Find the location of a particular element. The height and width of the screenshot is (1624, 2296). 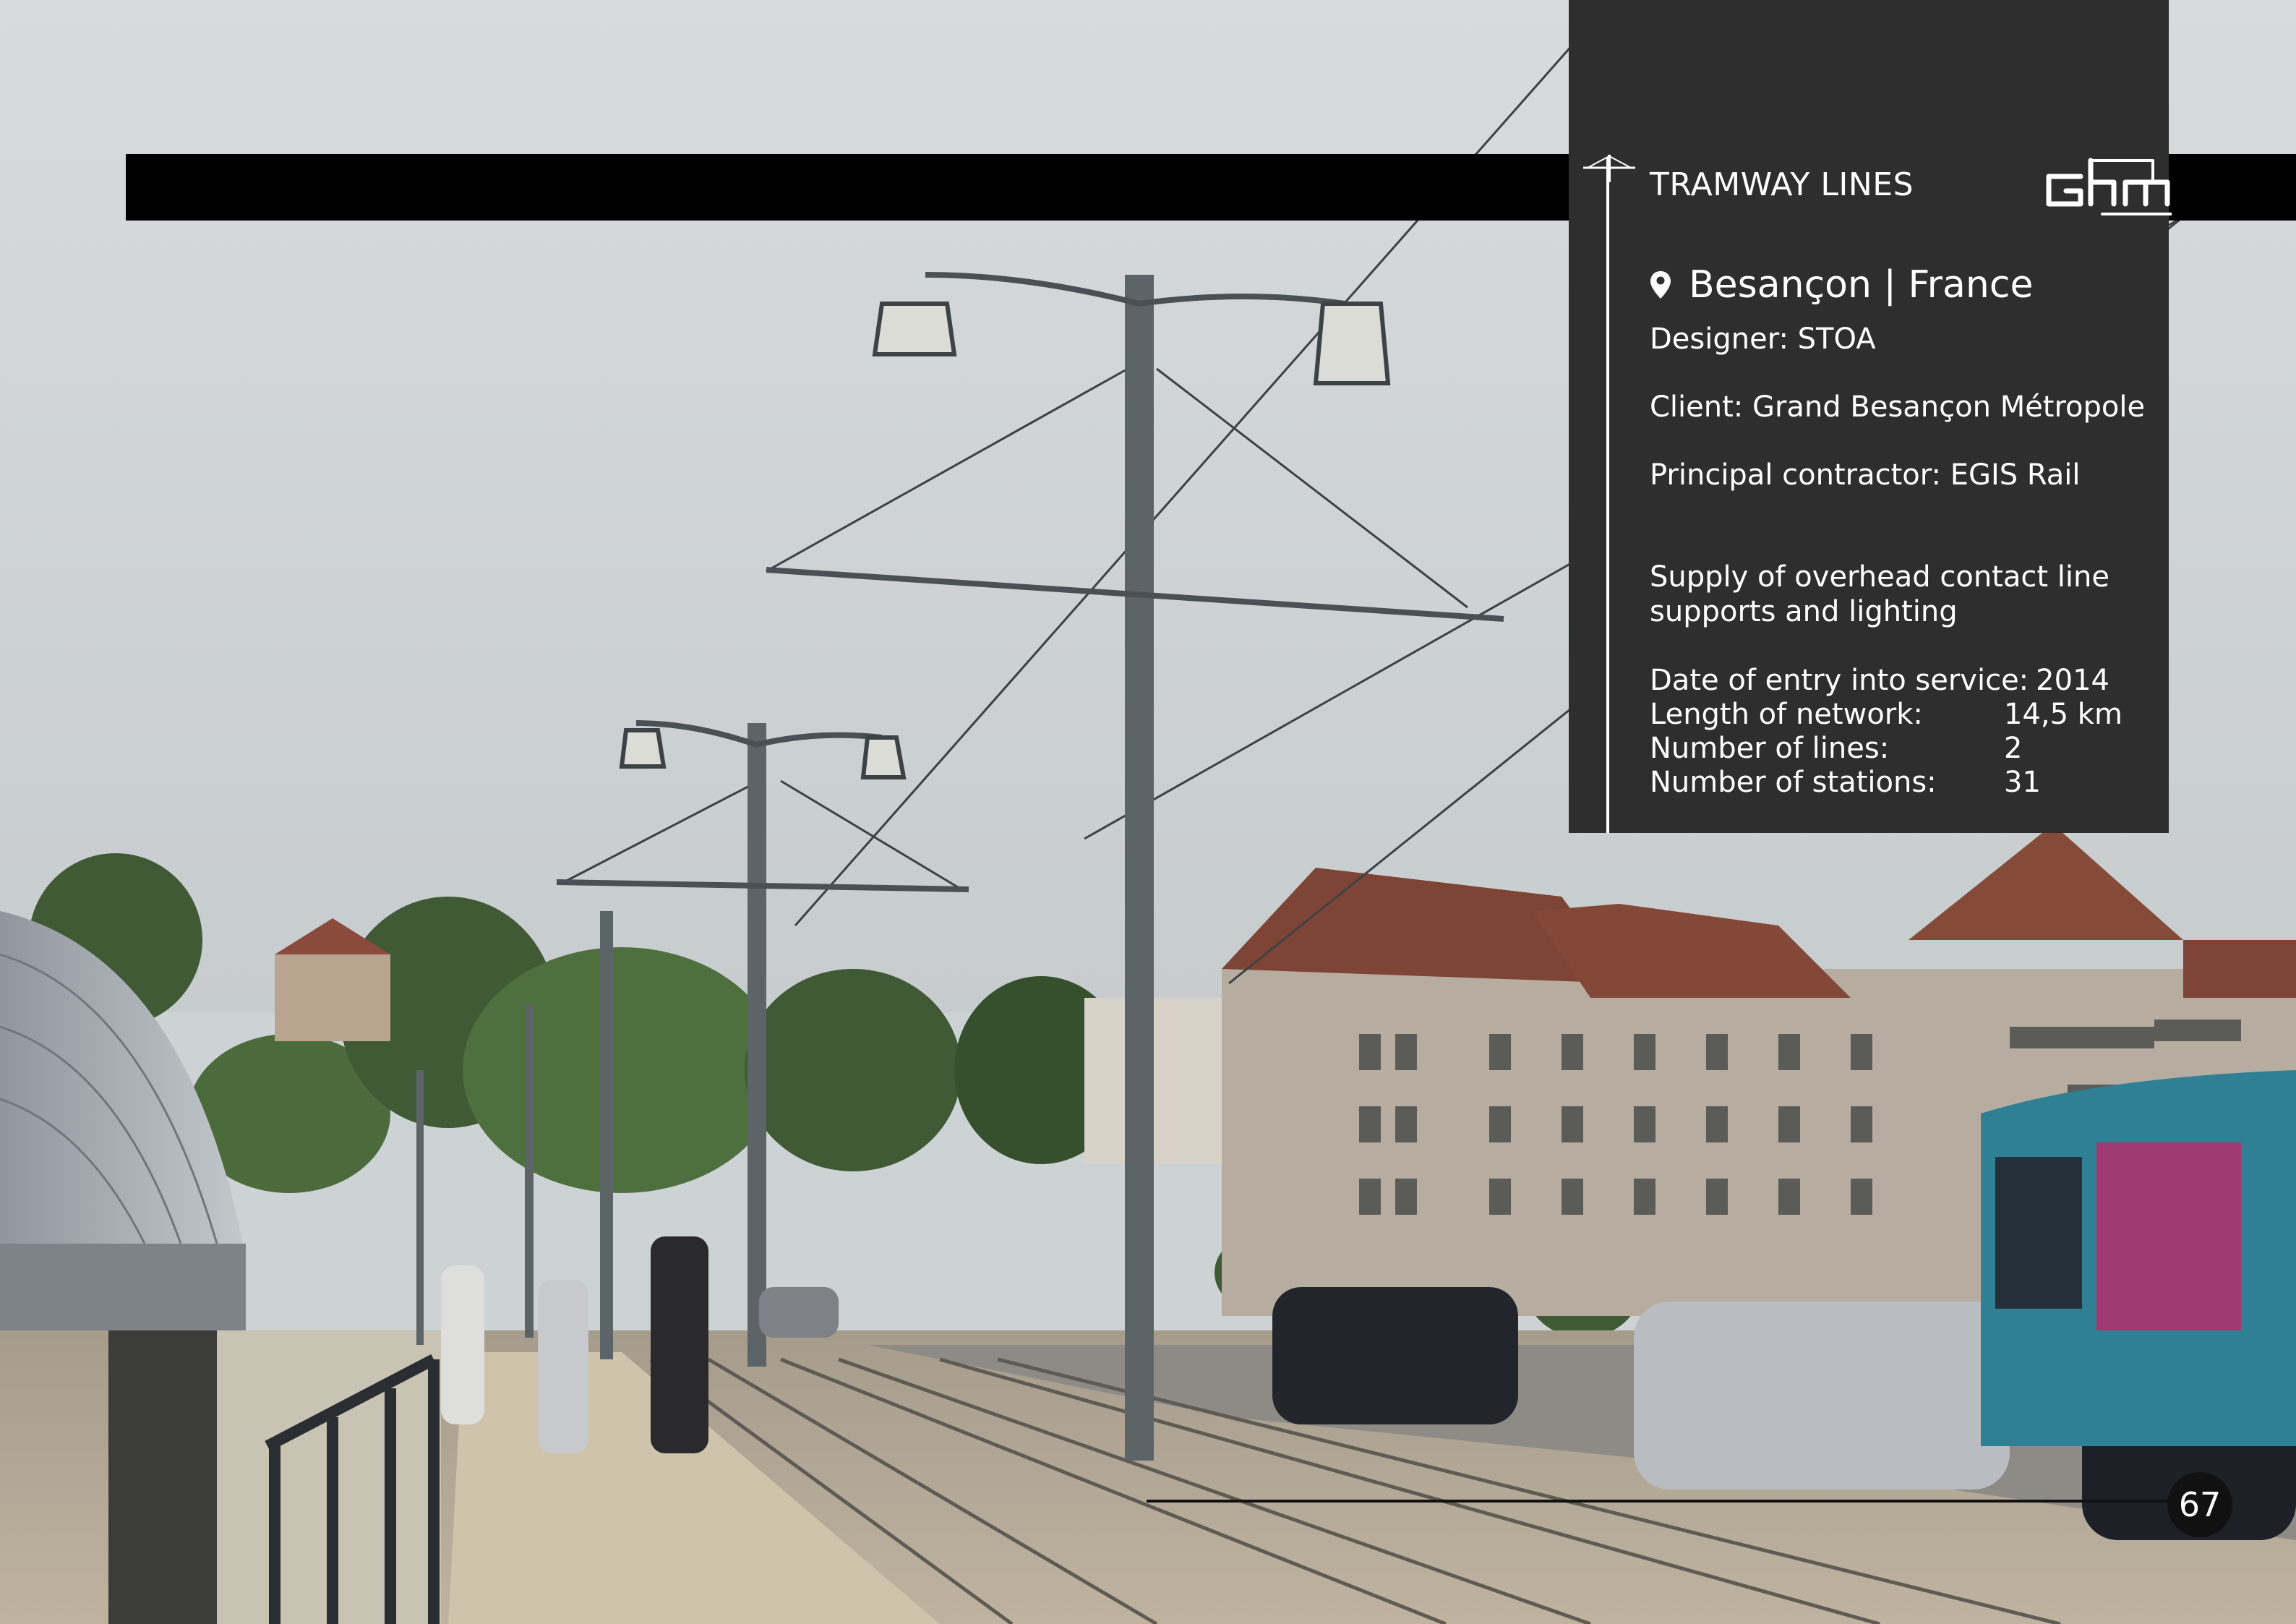

stat-row: Number of stations: 31 is located at coordinates (1886, 783).